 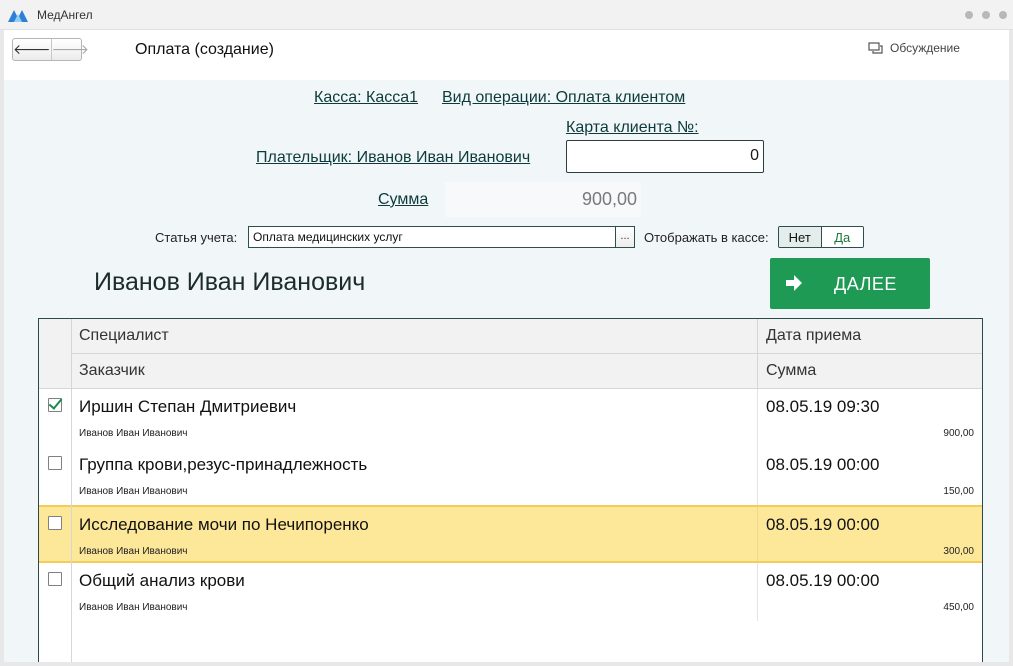 I want to click on toggle-option-no: Нет, so click(x=800, y=237).